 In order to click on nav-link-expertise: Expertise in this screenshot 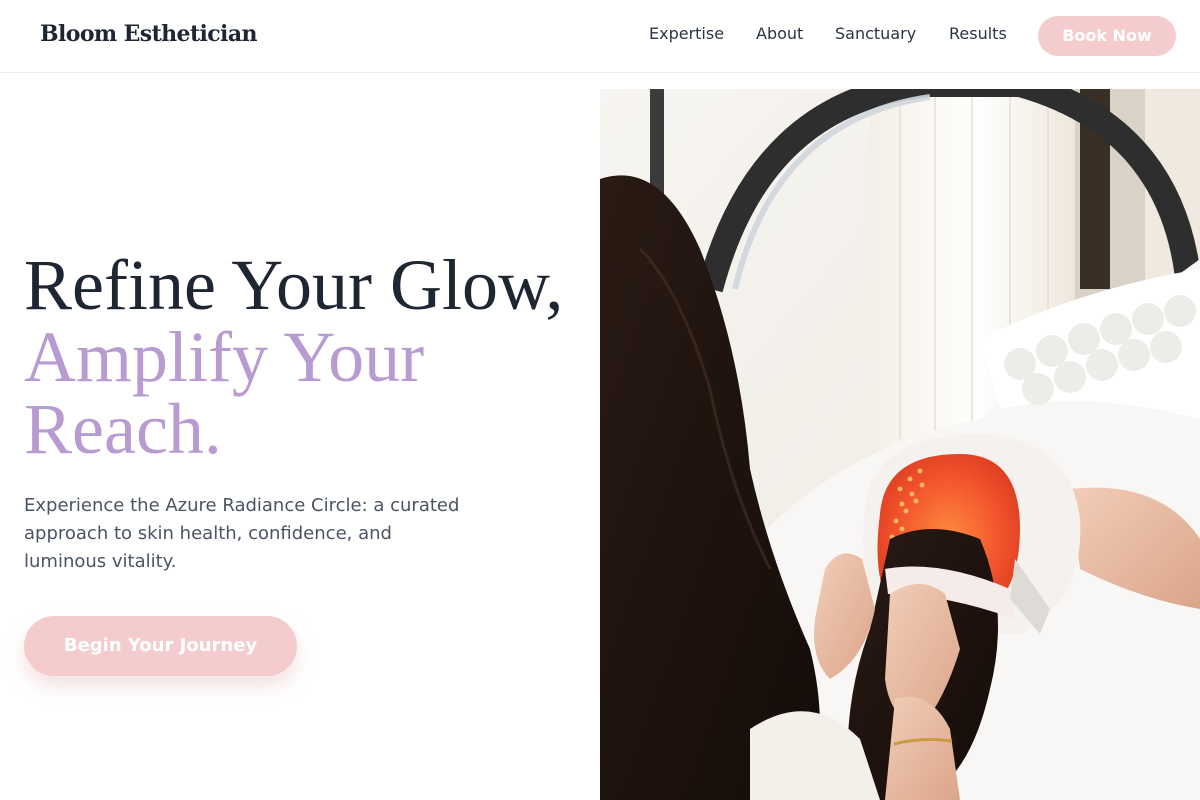, I will do `click(686, 33)`.